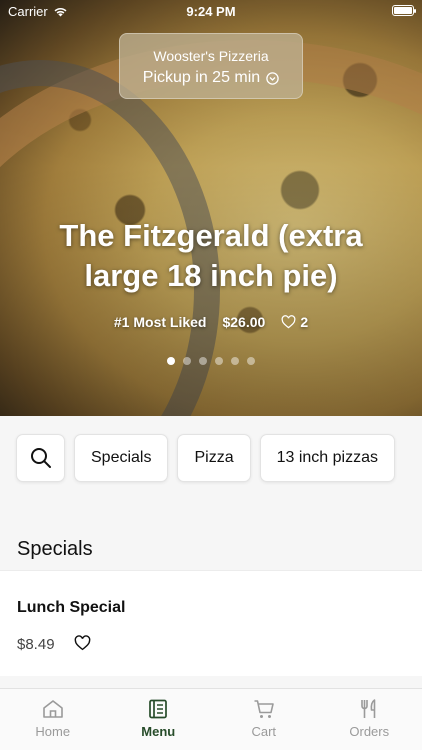 This screenshot has width=422, height=750. I want to click on search-button, so click(40, 458).